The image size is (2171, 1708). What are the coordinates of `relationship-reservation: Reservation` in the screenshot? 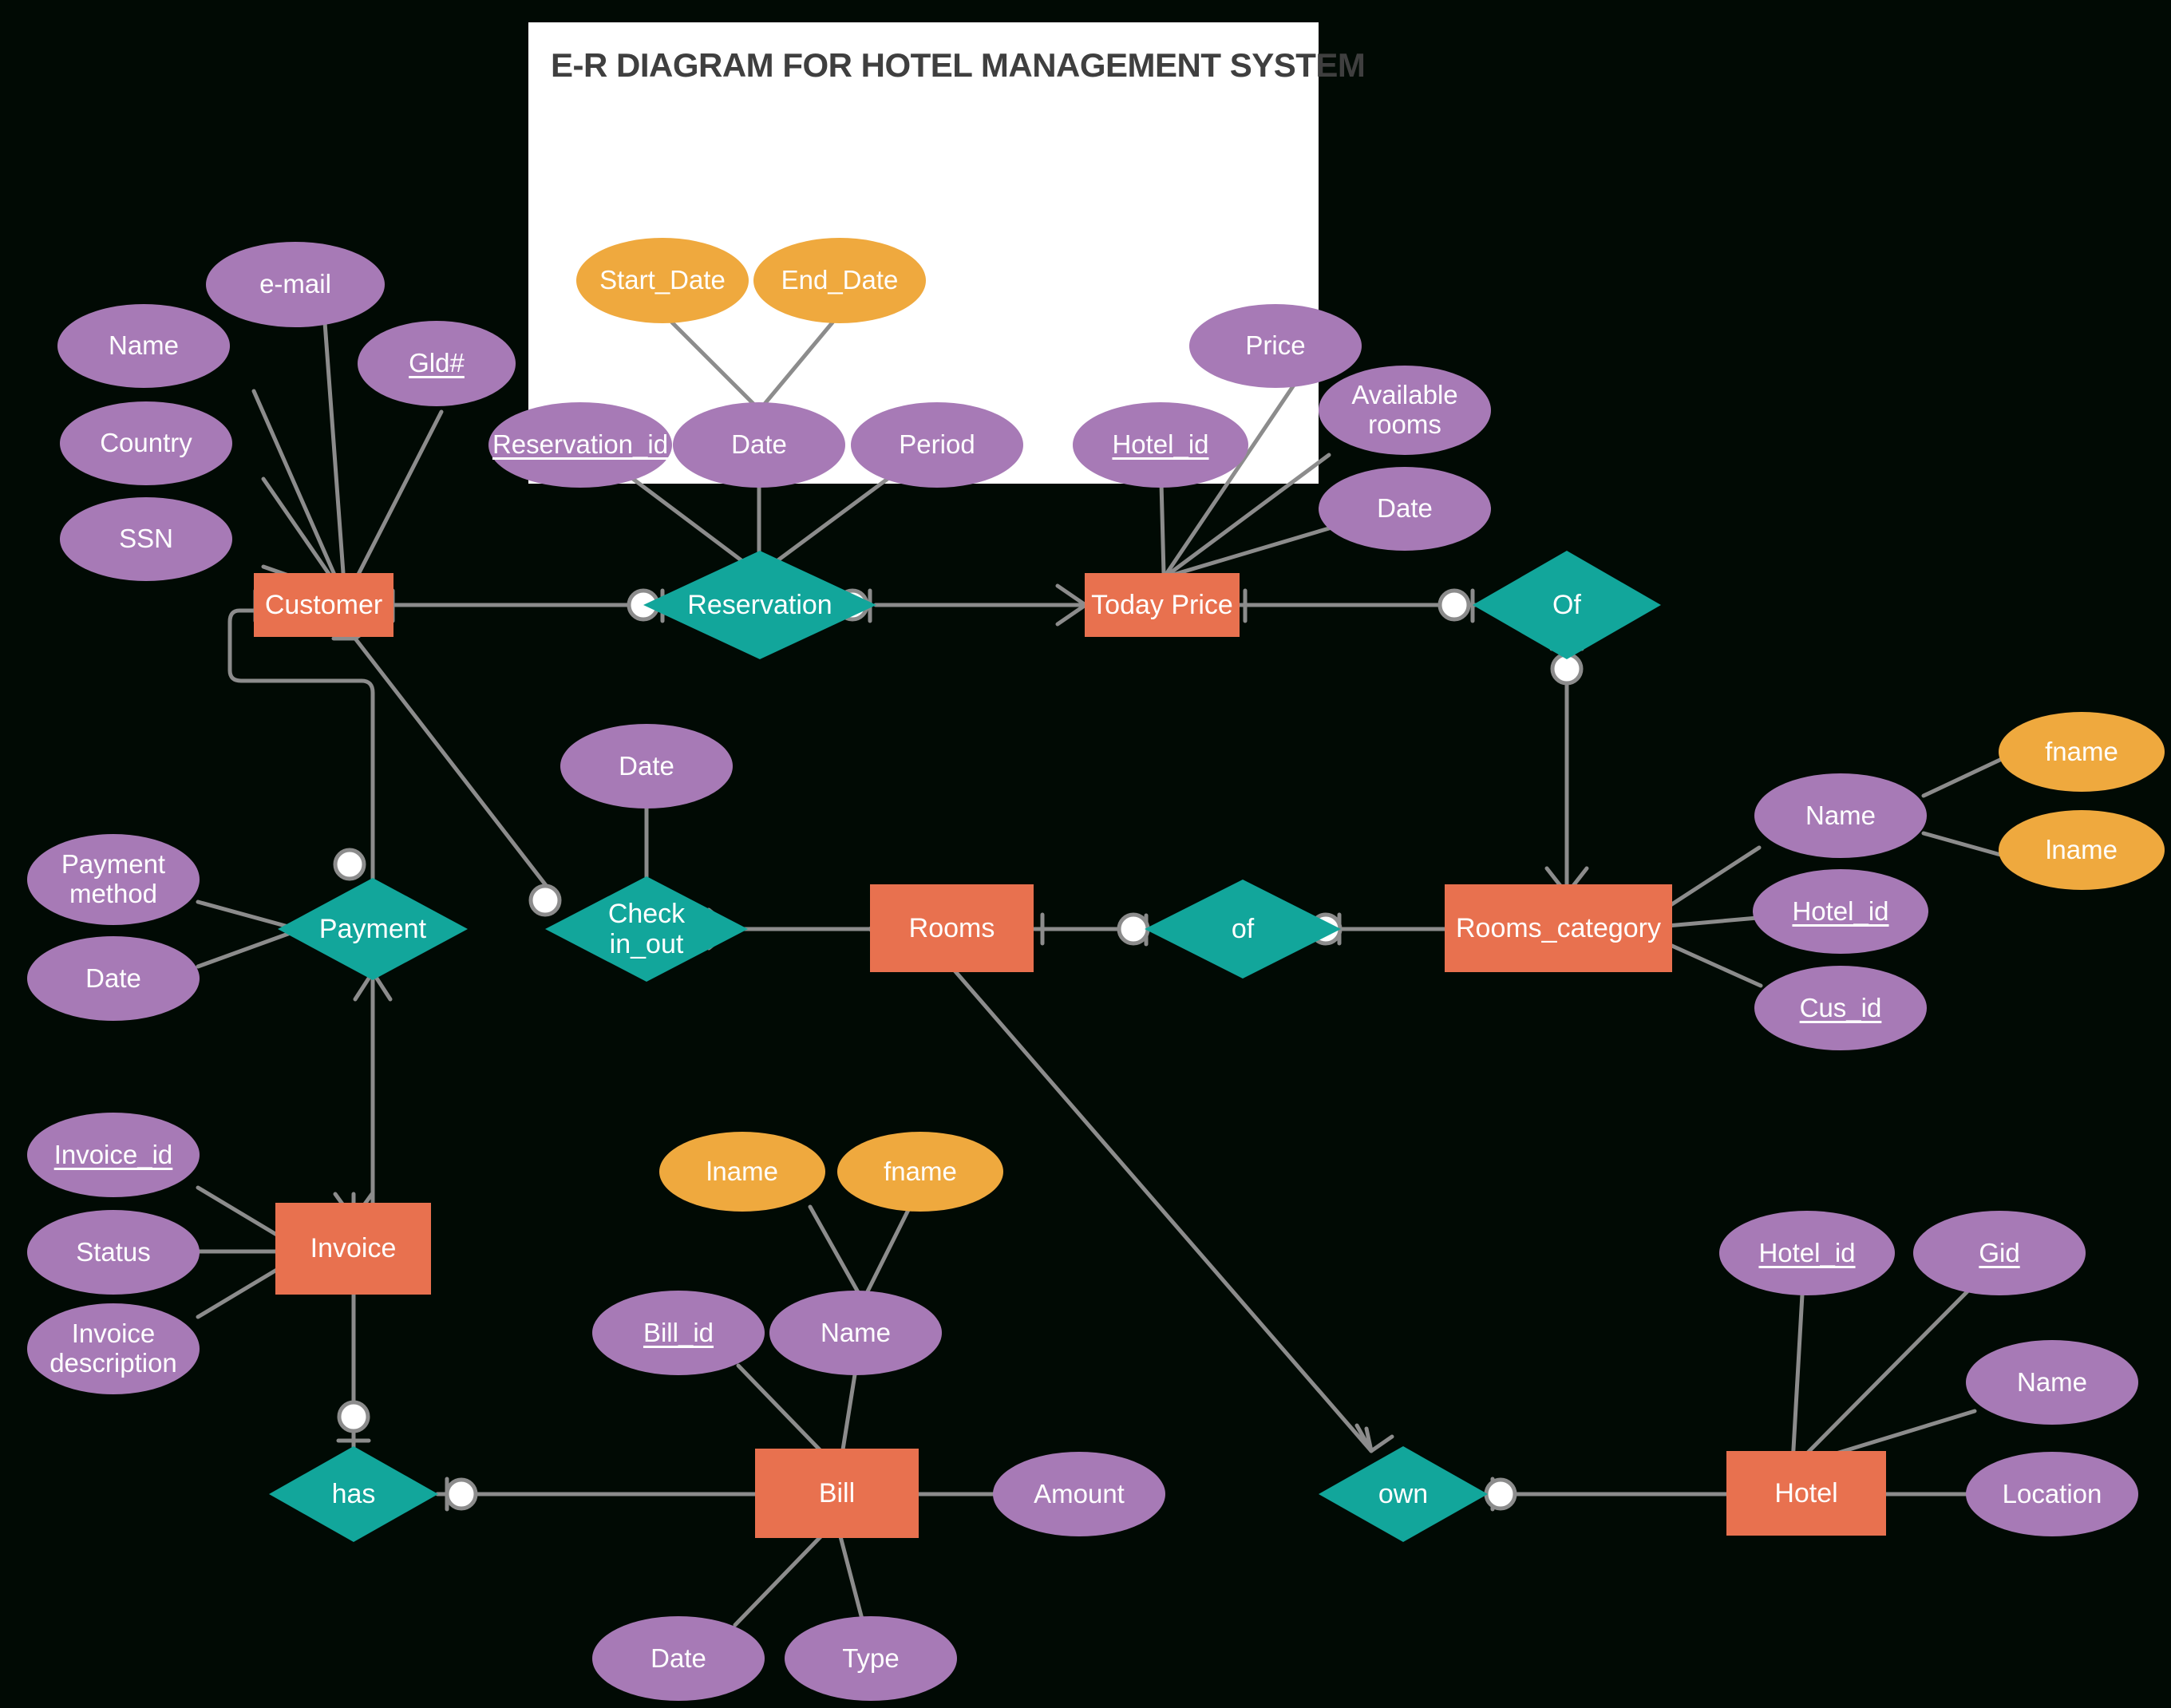 It's located at (759, 605).